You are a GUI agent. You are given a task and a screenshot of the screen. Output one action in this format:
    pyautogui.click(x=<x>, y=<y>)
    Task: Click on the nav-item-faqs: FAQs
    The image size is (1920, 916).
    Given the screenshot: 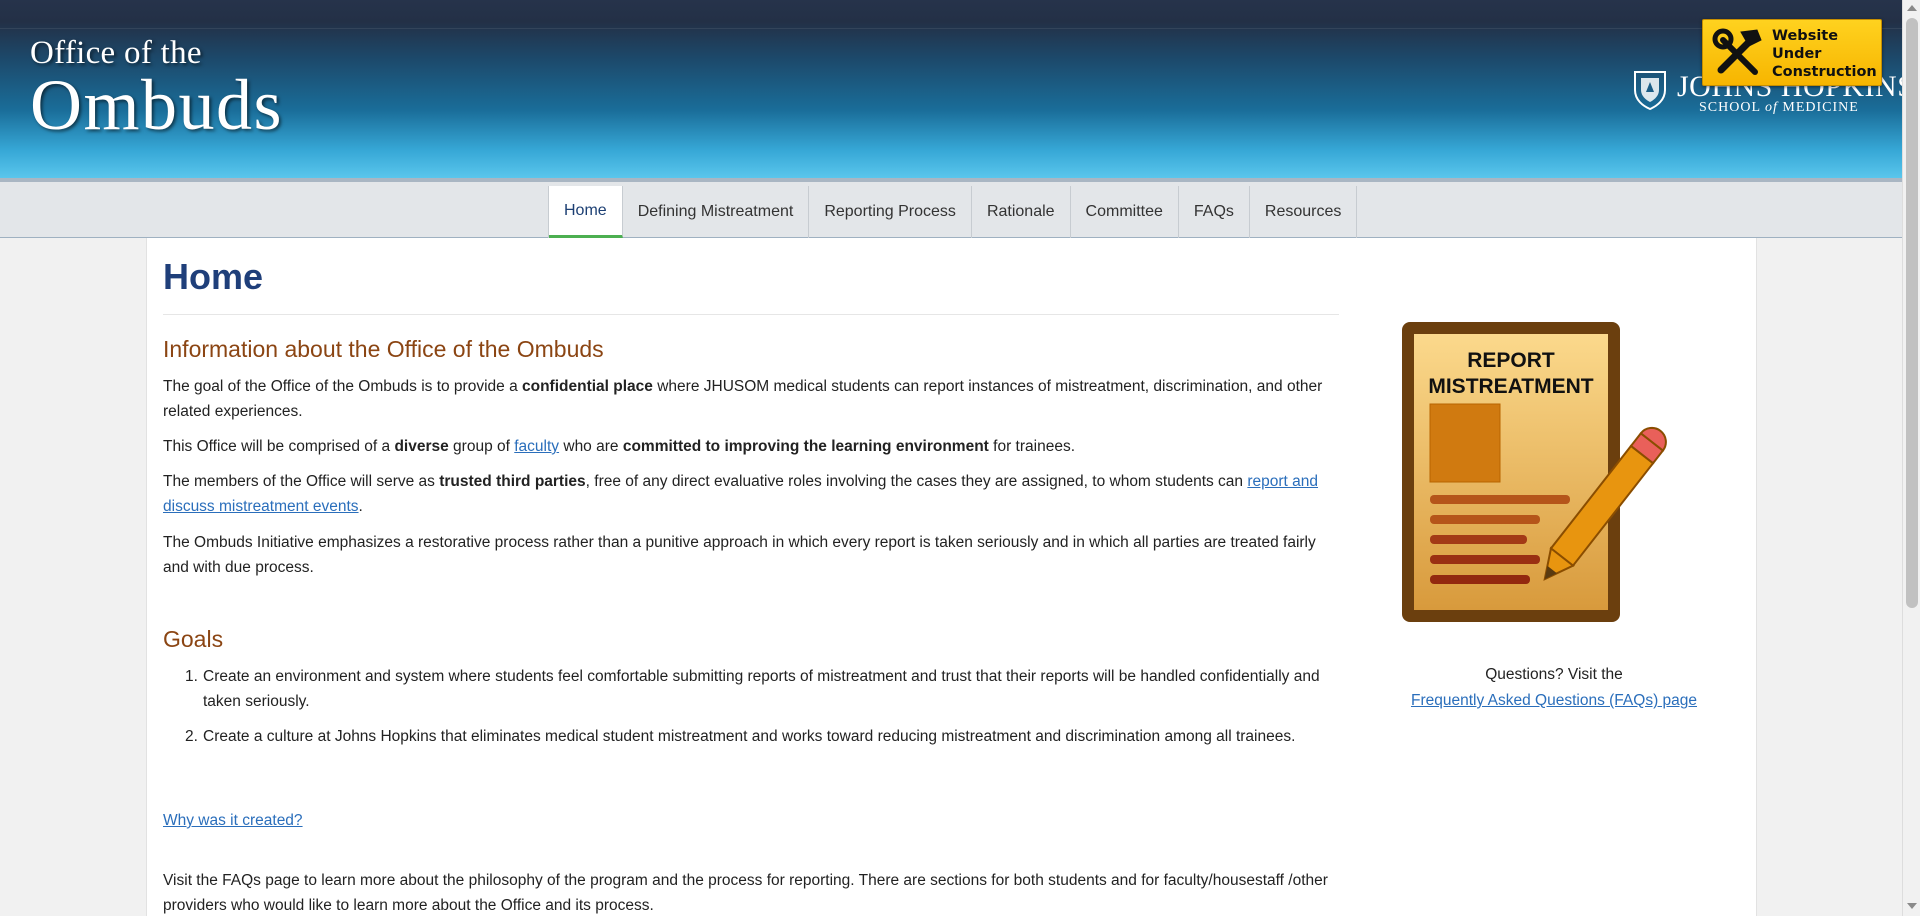 What is the action you would take?
    pyautogui.click(x=1214, y=212)
    